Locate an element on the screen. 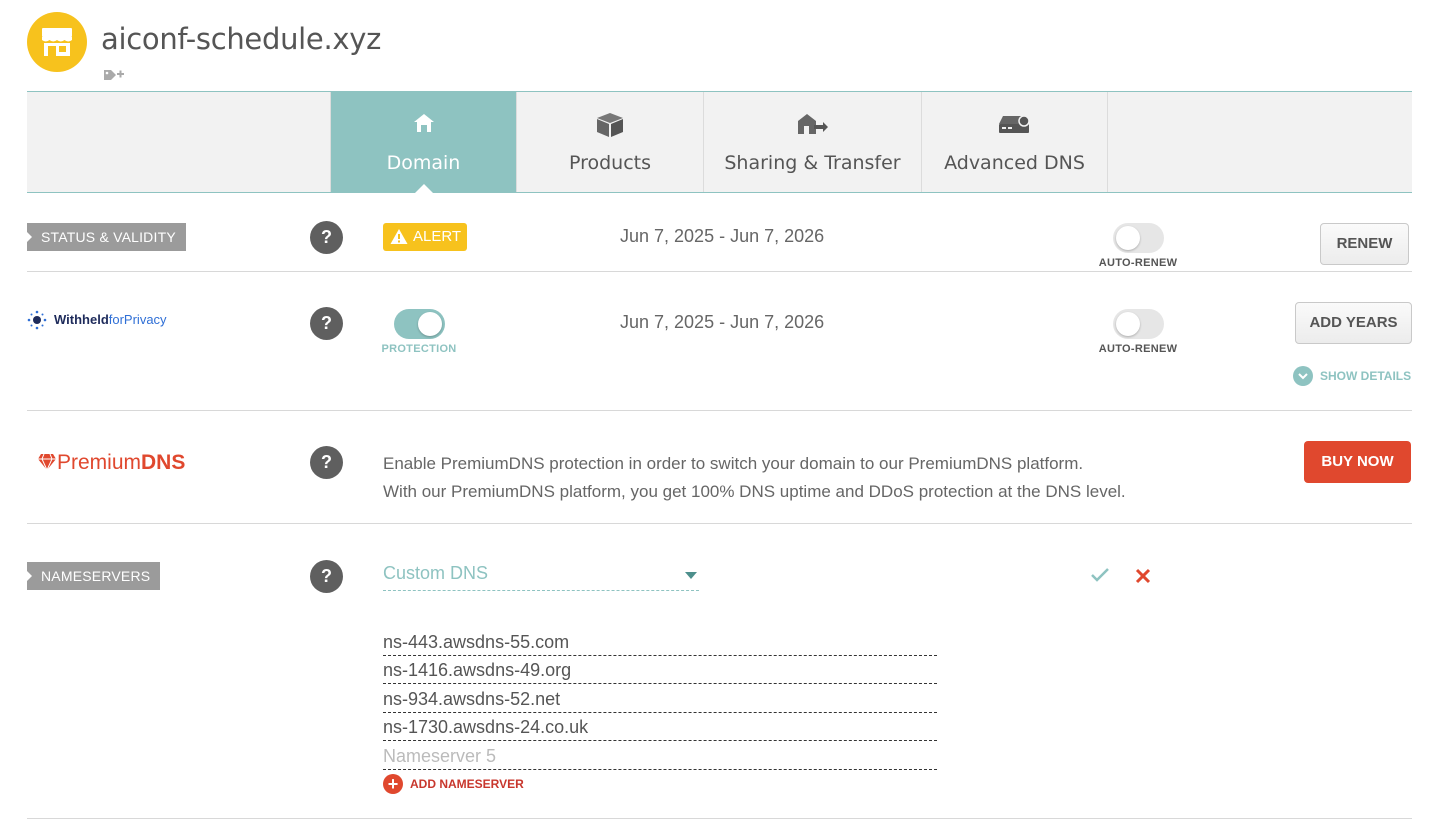  nameserver-input-5: Nameserver 5 is located at coordinates (660, 756).